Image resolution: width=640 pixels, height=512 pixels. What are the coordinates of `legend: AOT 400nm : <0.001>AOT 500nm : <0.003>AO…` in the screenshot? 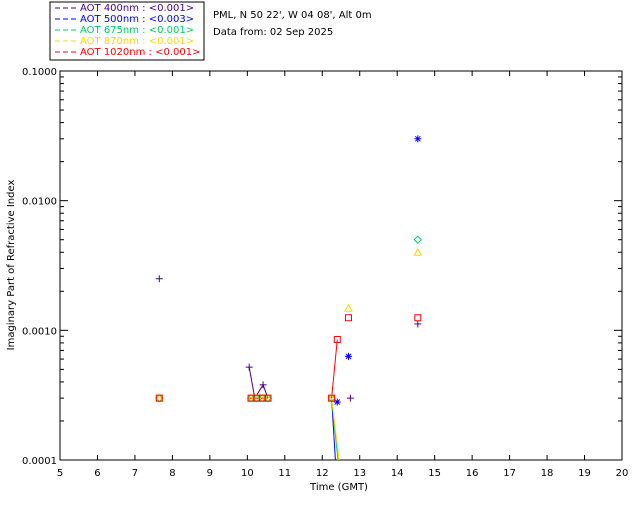 It's located at (127, 31).